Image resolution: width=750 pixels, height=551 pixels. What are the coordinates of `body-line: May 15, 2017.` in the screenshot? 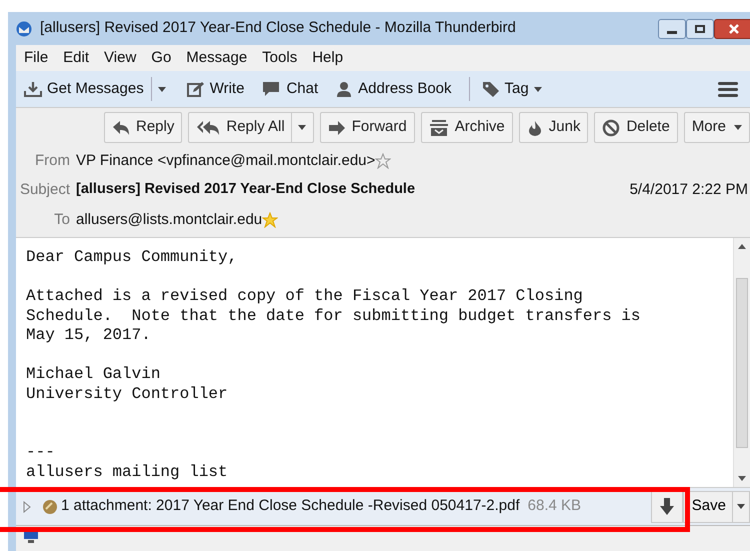 It's located at (89, 336).